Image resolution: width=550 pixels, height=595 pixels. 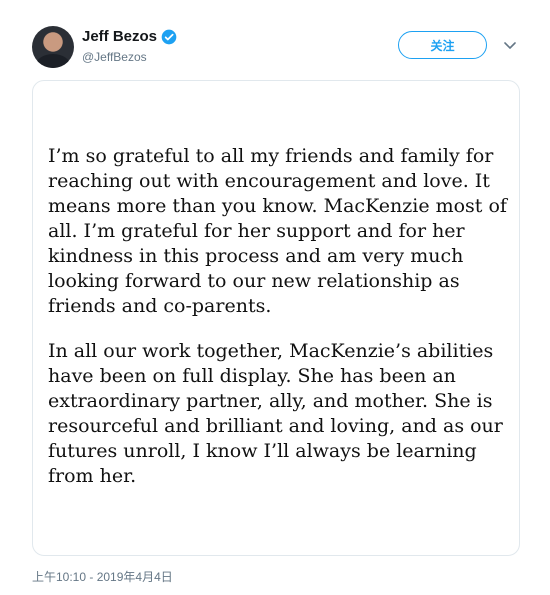 What do you see at coordinates (510, 45) in the screenshot?
I see `chevron-down-icon` at bounding box center [510, 45].